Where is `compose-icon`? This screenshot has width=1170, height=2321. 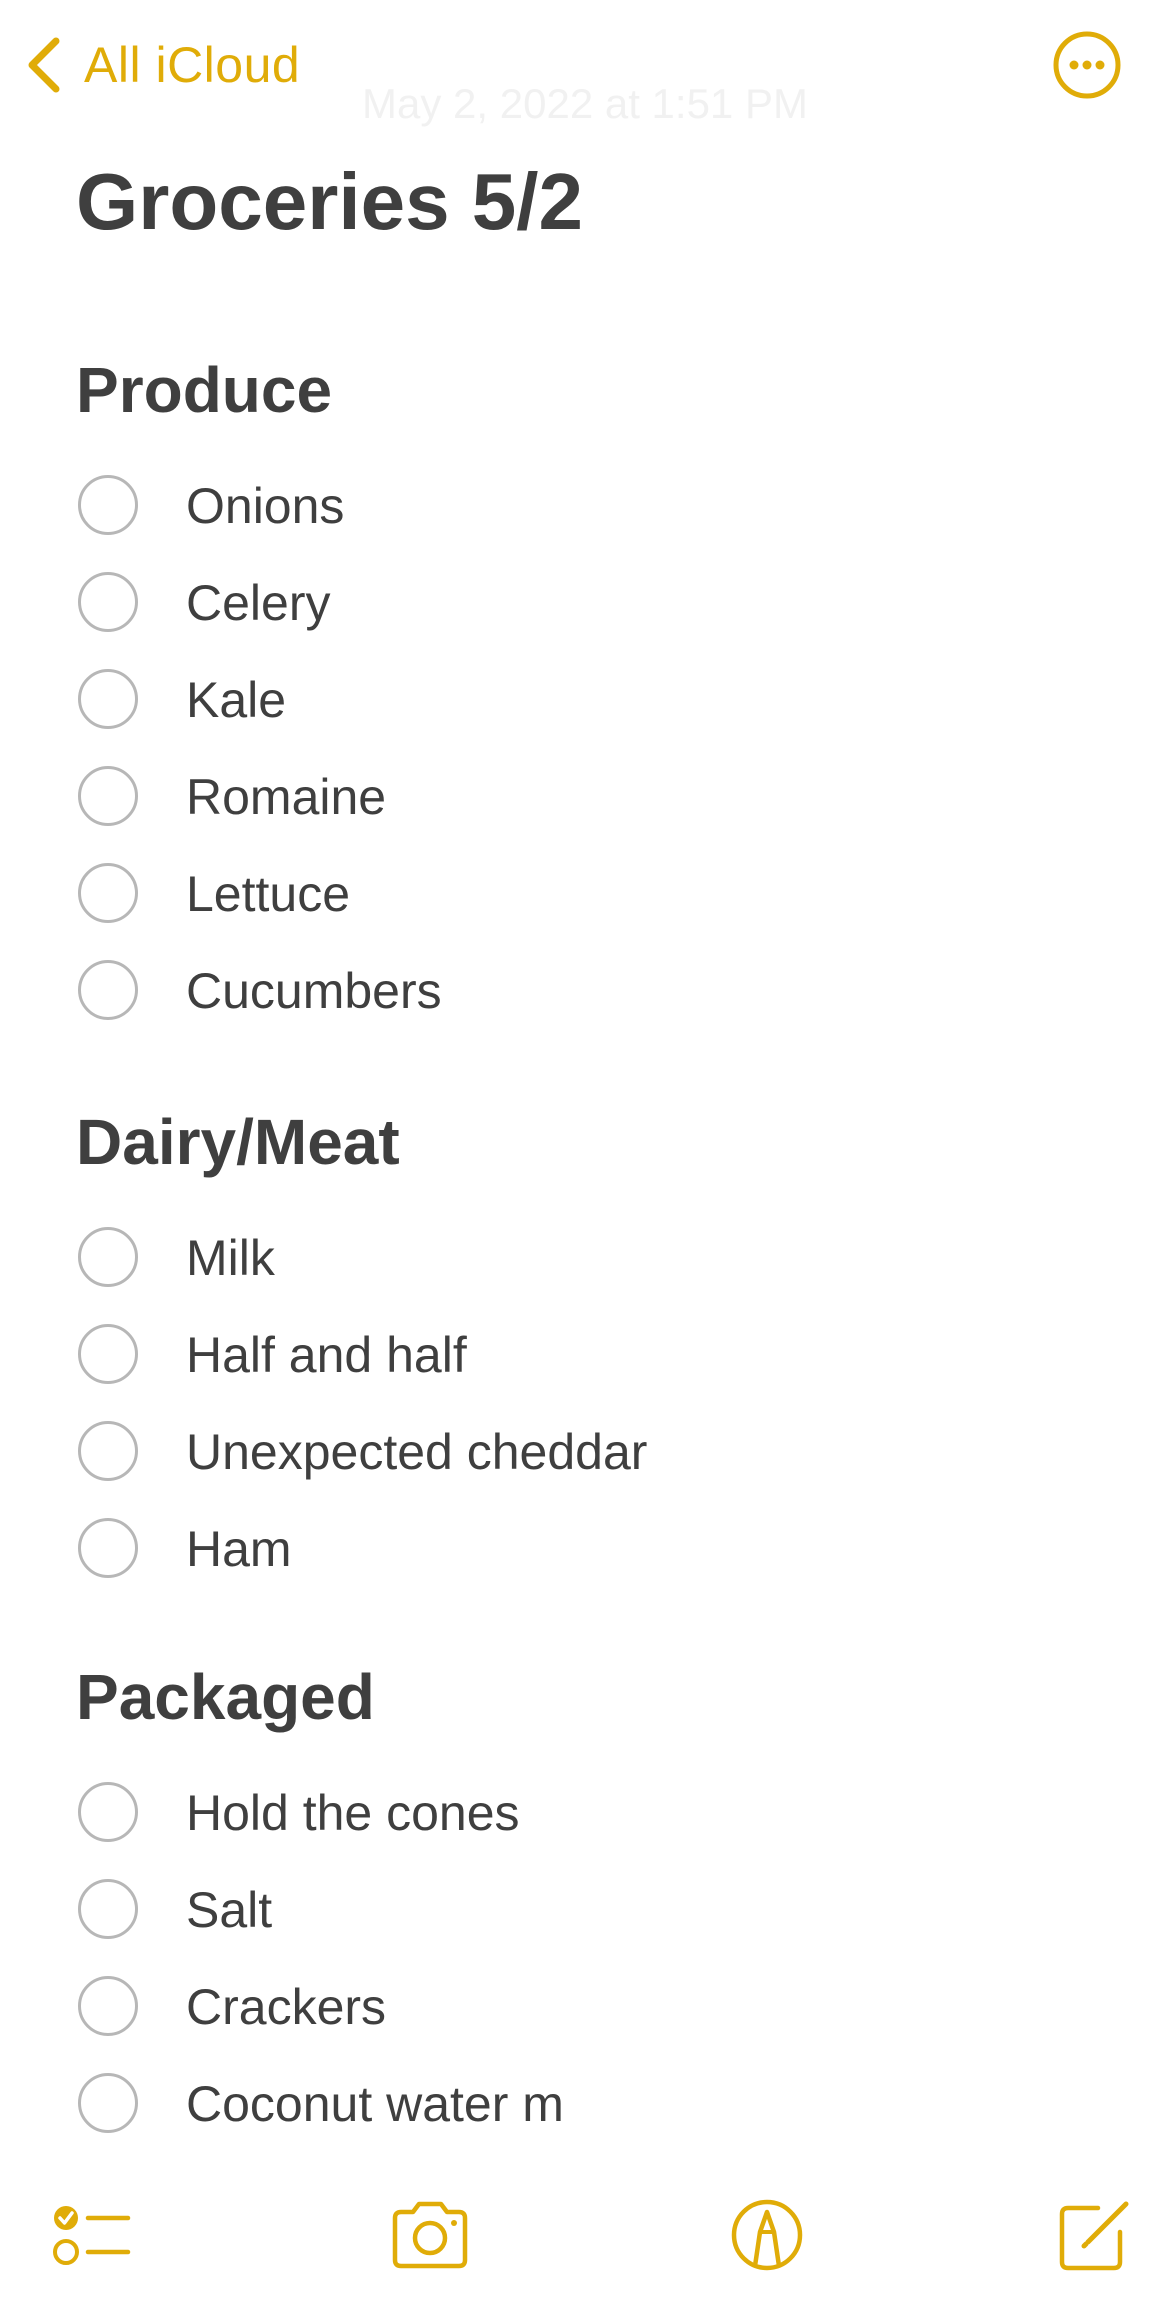
compose-icon is located at coordinates (1093, 2235).